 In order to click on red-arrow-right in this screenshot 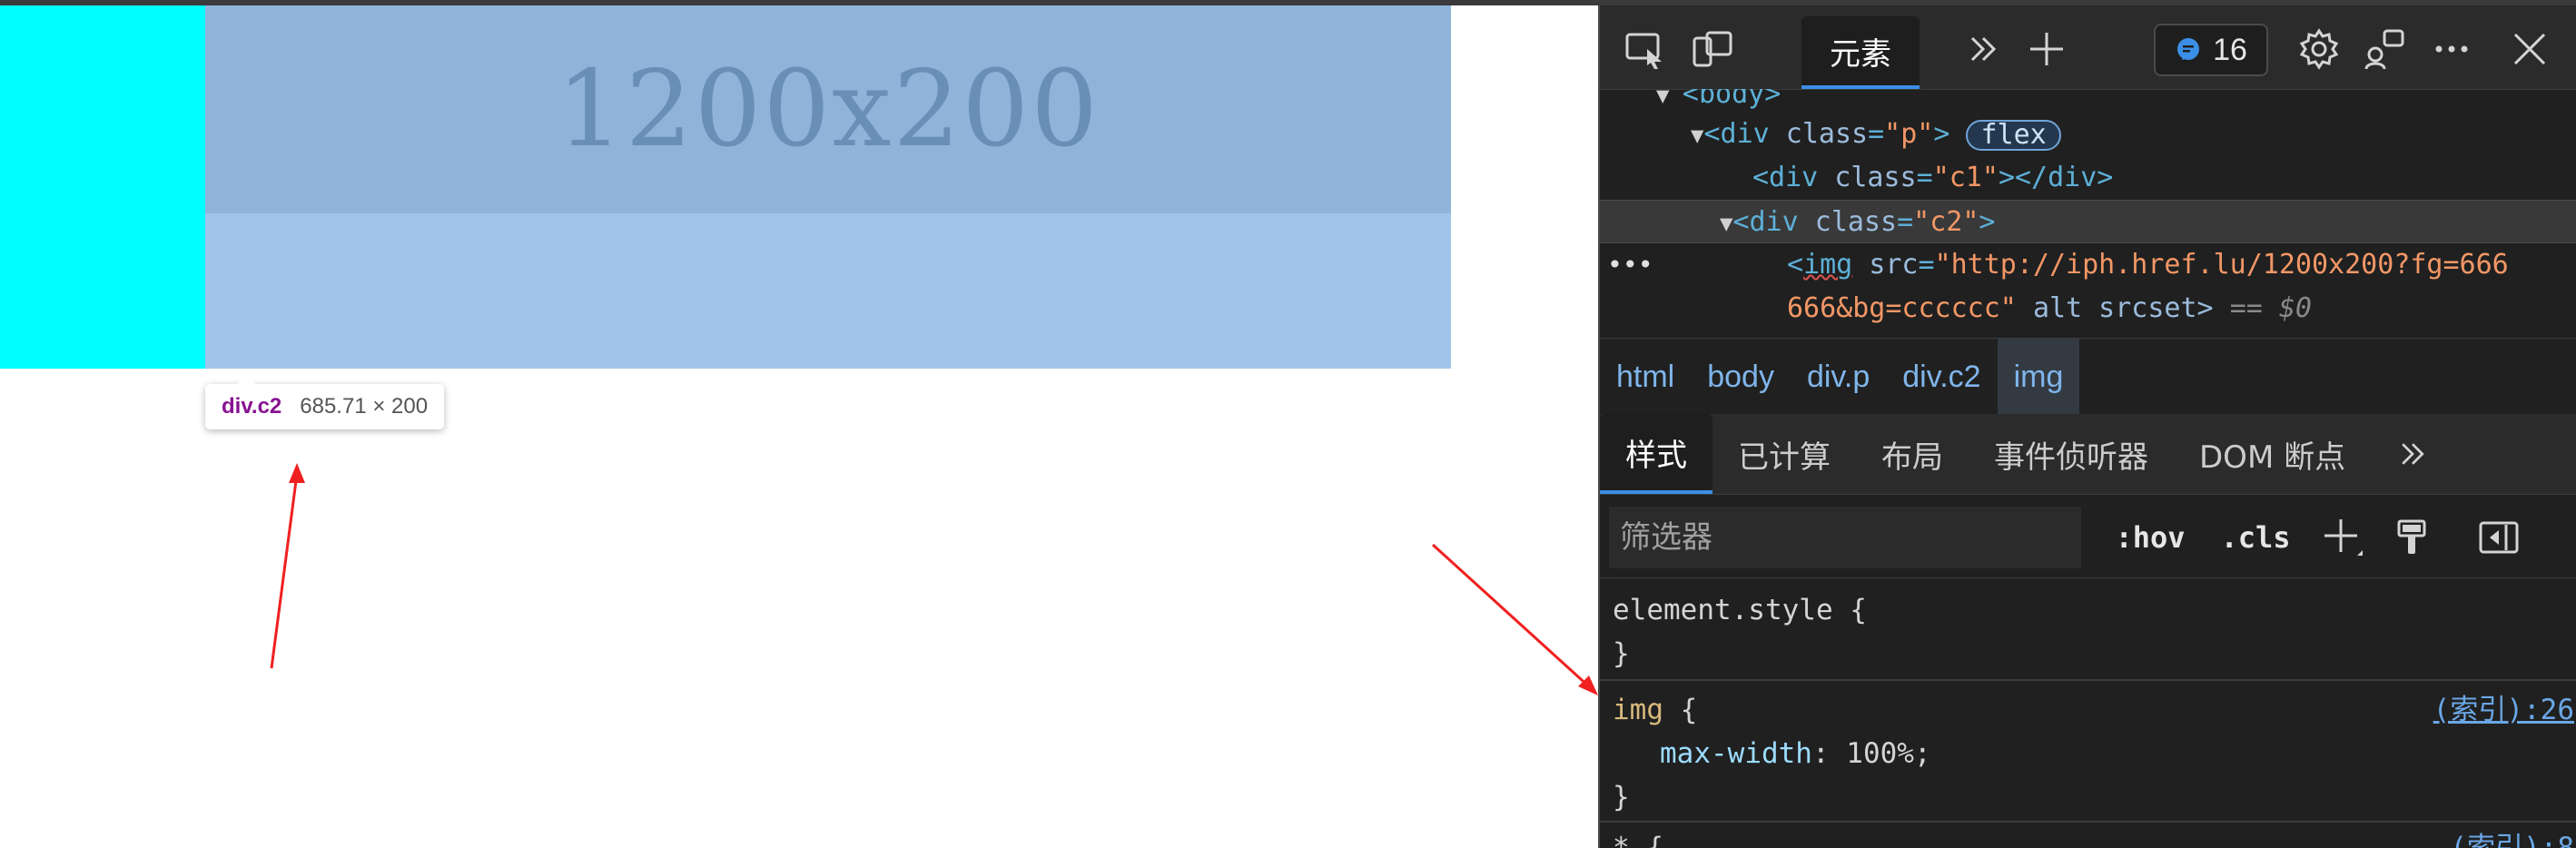, I will do `click(1514, 619)`.